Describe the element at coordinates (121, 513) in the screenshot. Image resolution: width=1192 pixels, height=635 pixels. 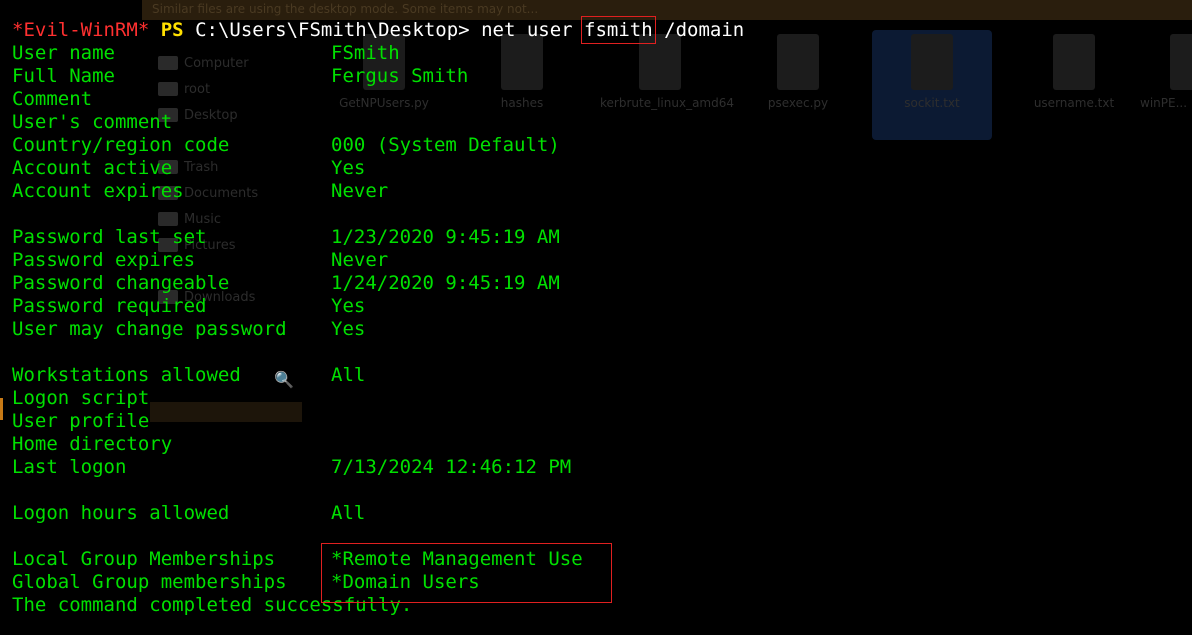
I see `field-label: Logon hours allowed` at that location.